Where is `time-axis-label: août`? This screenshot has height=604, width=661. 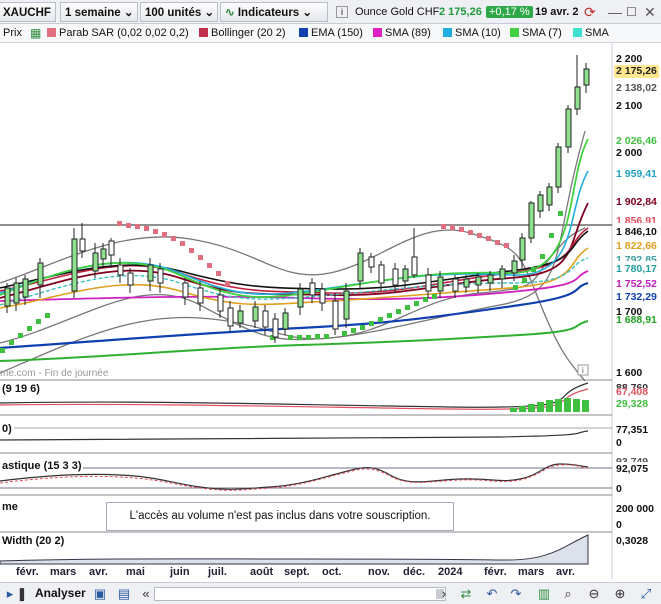 time-axis-label: août is located at coordinates (262, 572).